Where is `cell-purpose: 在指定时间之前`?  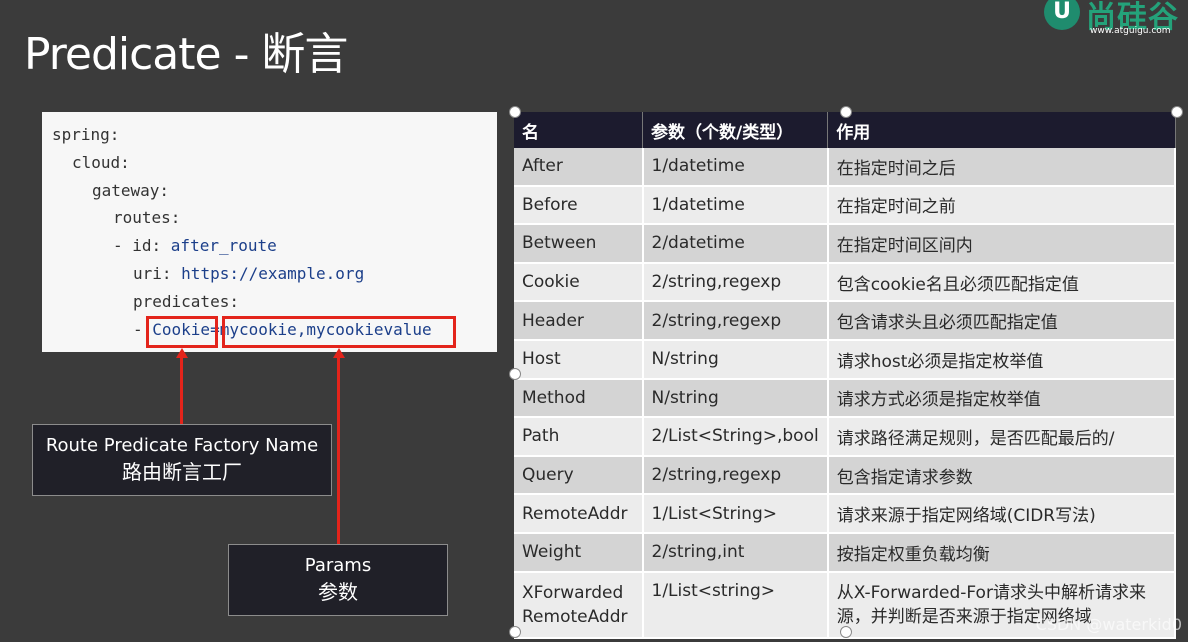
cell-purpose: 在指定时间之前 is located at coordinates (1002, 205).